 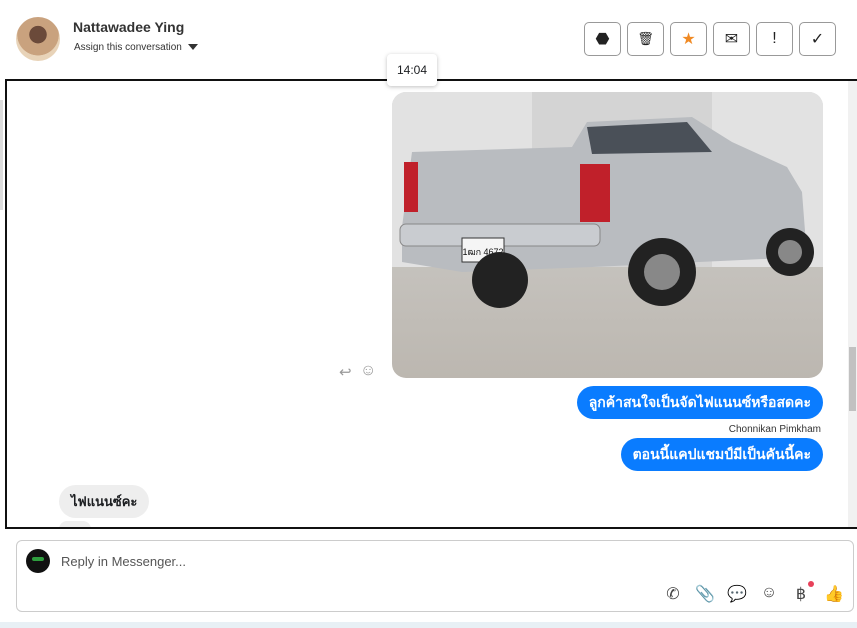 What do you see at coordinates (129, 27) in the screenshot?
I see `contact-name: Nattawadee Ying` at bounding box center [129, 27].